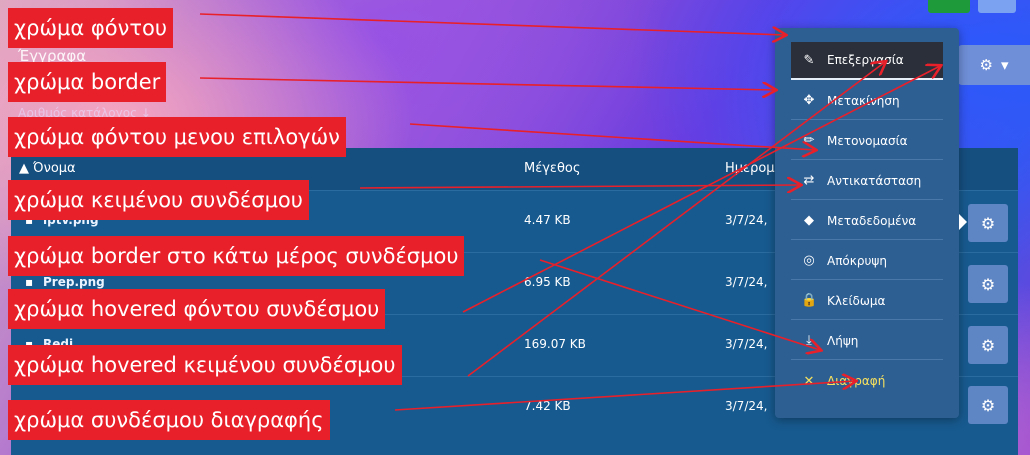  I want to click on menu-item-rename: ✏ Μετονομασία, so click(867, 141).